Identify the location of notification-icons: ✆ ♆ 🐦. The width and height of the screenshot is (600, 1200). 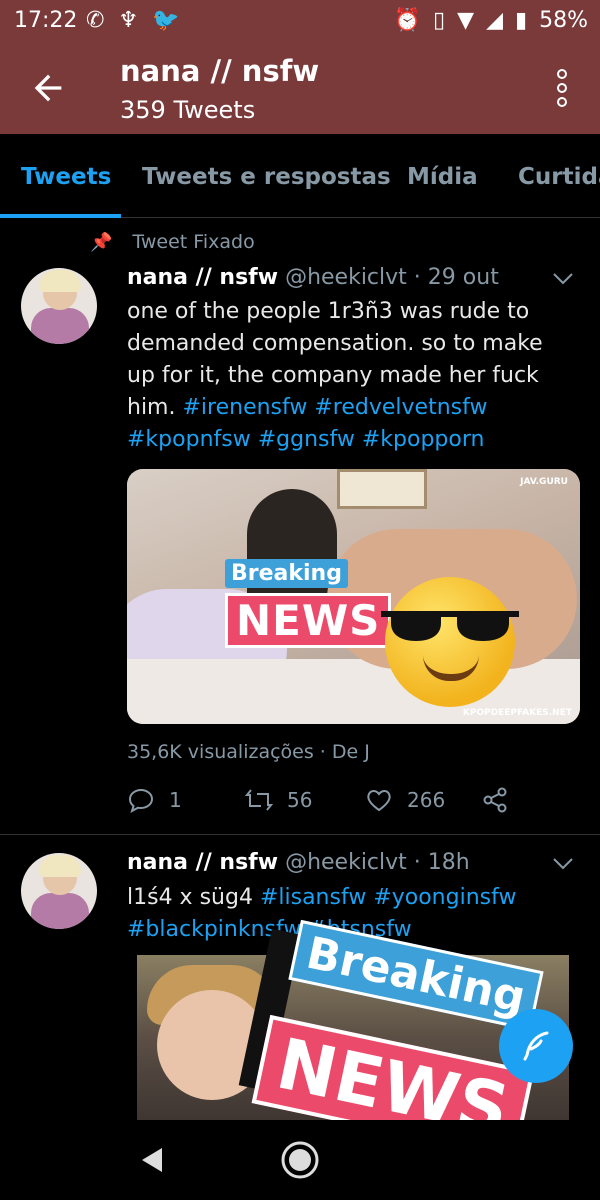
(133, 20).